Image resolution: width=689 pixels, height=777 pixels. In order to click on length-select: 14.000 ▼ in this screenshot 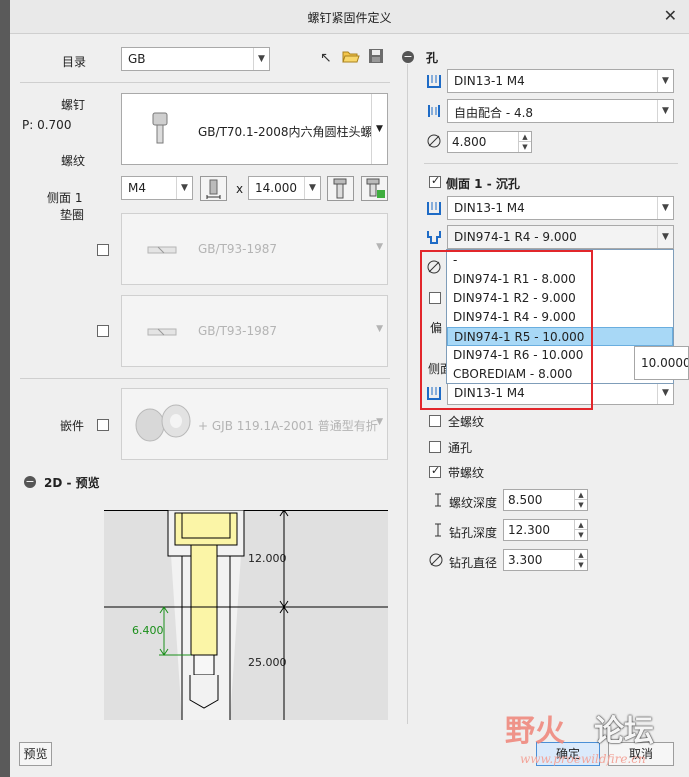, I will do `click(284, 188)`.